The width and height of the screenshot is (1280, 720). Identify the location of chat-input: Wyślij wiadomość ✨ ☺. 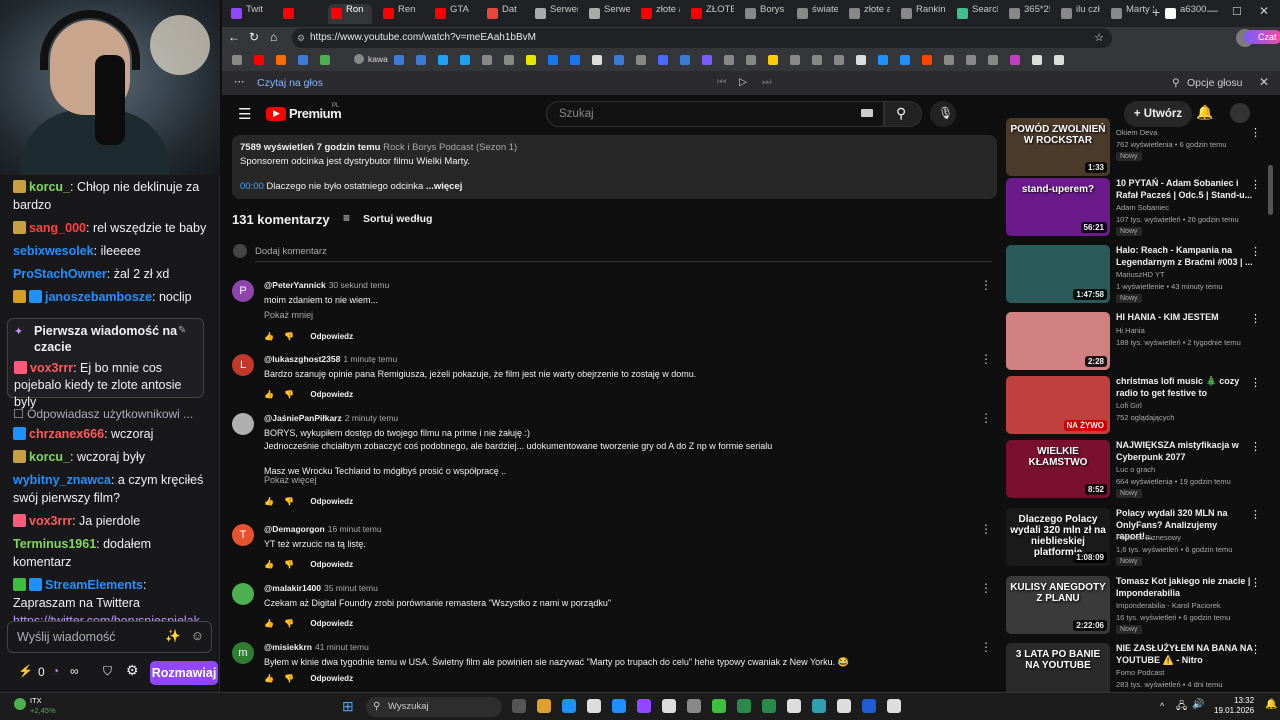
(109, 637).